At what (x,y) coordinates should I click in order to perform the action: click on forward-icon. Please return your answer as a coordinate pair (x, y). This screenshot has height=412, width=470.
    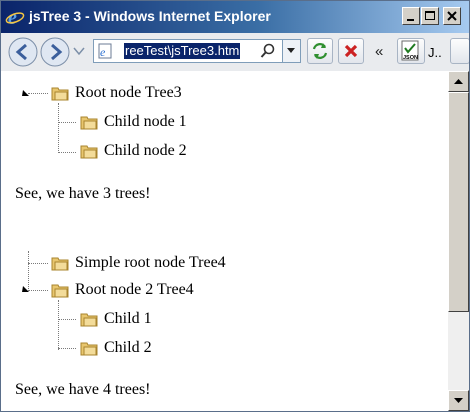
    Looking at the image, I should click on (55, 52).